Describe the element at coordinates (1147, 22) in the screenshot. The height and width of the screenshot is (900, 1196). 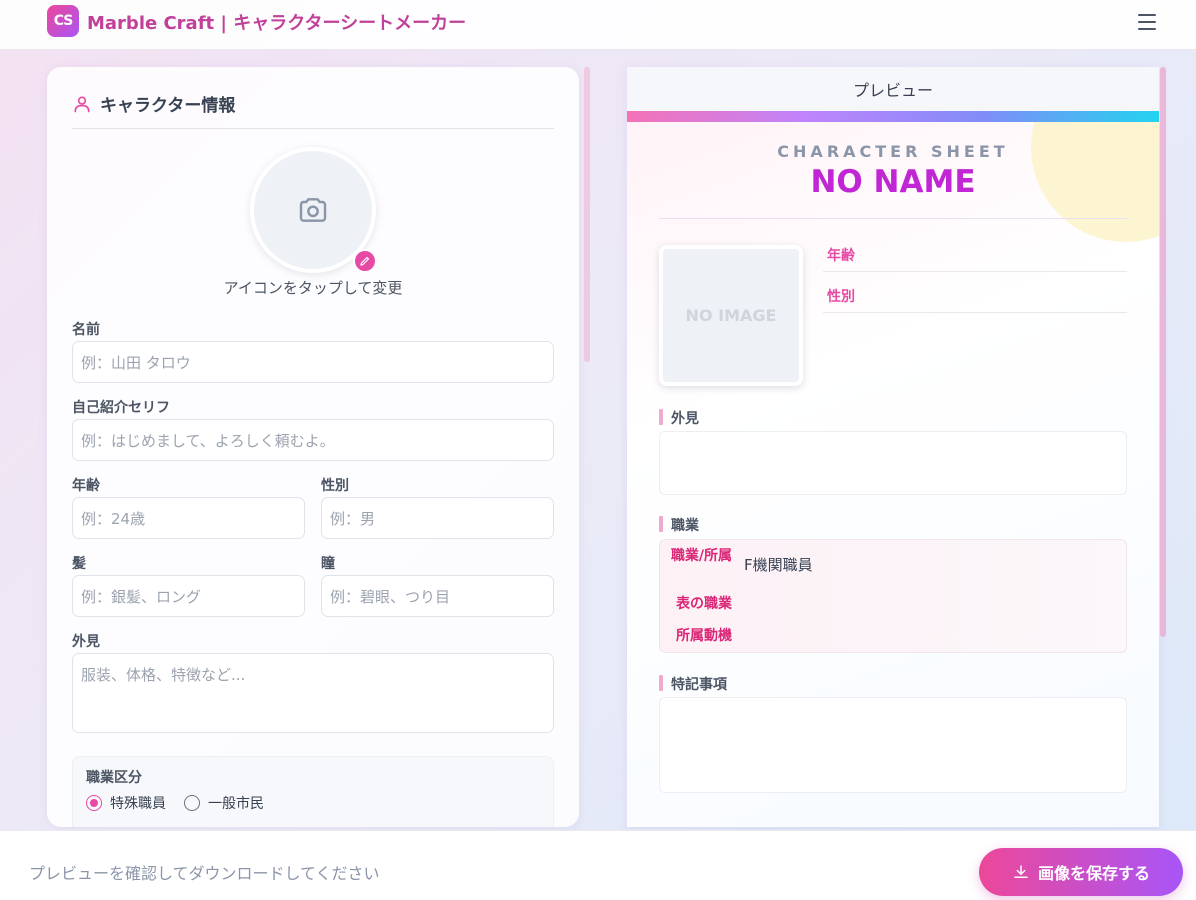
I see `hamburger-icon` at that location.